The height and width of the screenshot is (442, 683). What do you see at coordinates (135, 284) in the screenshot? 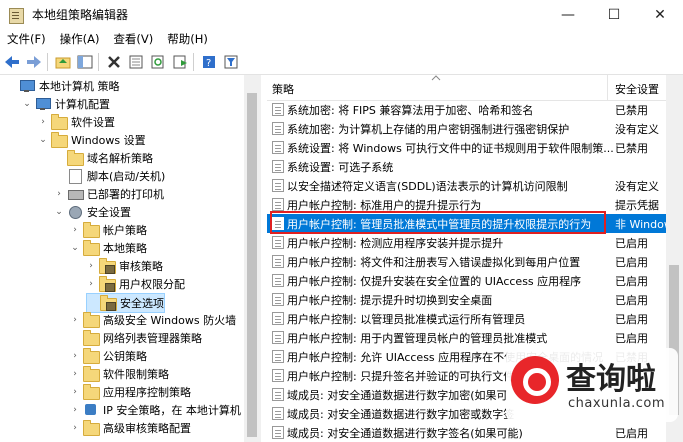
I see `tree-item: › 用户权限分配` at bounding box center [135, 284].